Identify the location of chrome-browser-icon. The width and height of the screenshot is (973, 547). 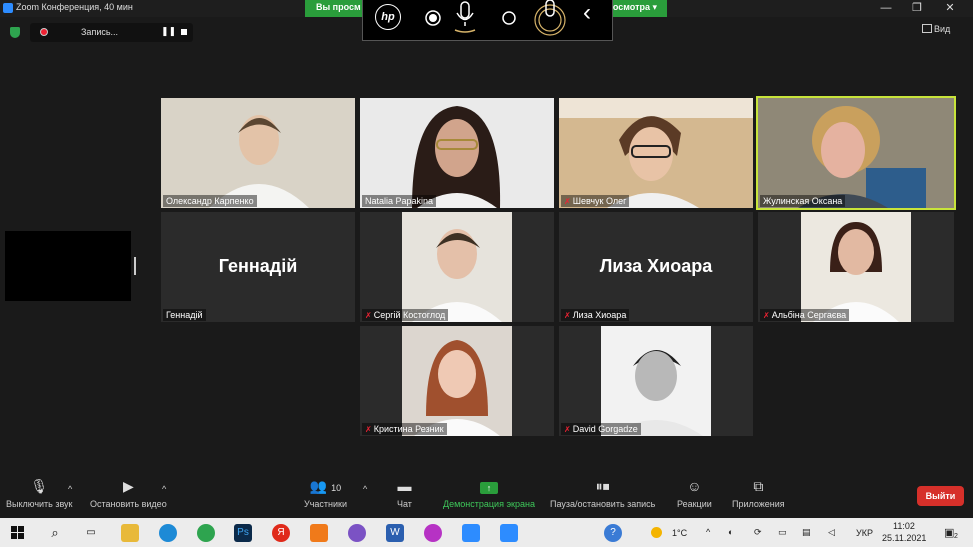
(206, 533).